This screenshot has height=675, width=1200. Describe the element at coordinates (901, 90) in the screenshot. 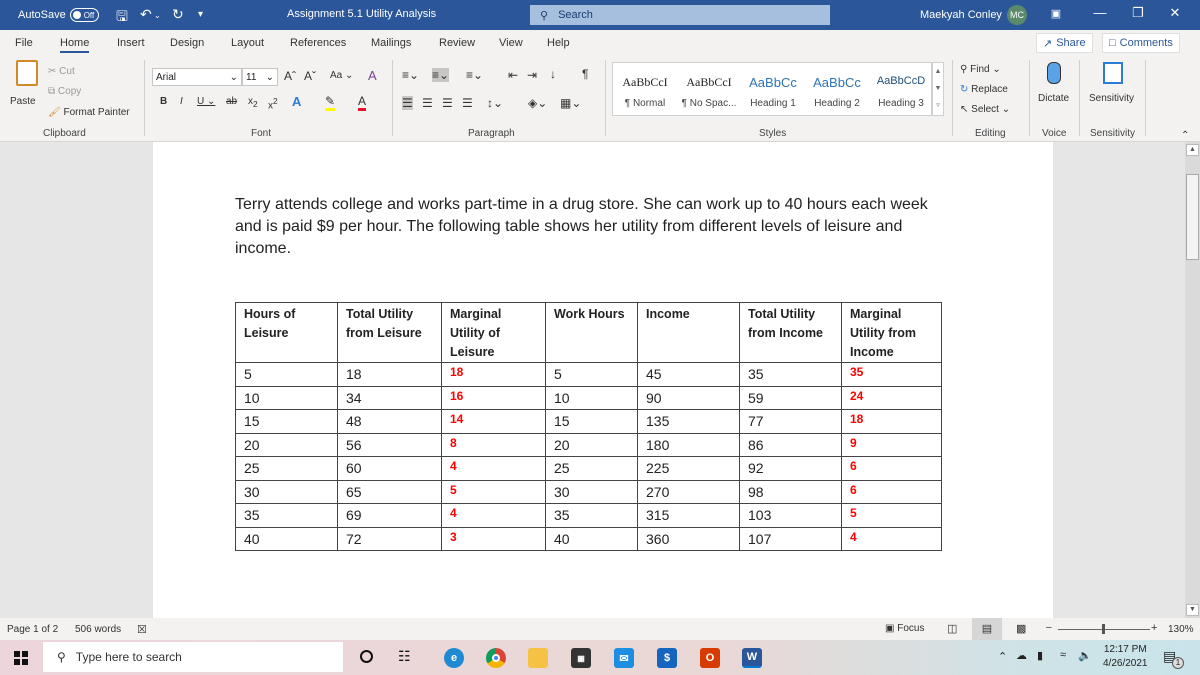

I see `style-heading-3: AaBbCcD Heading 3` at that location.